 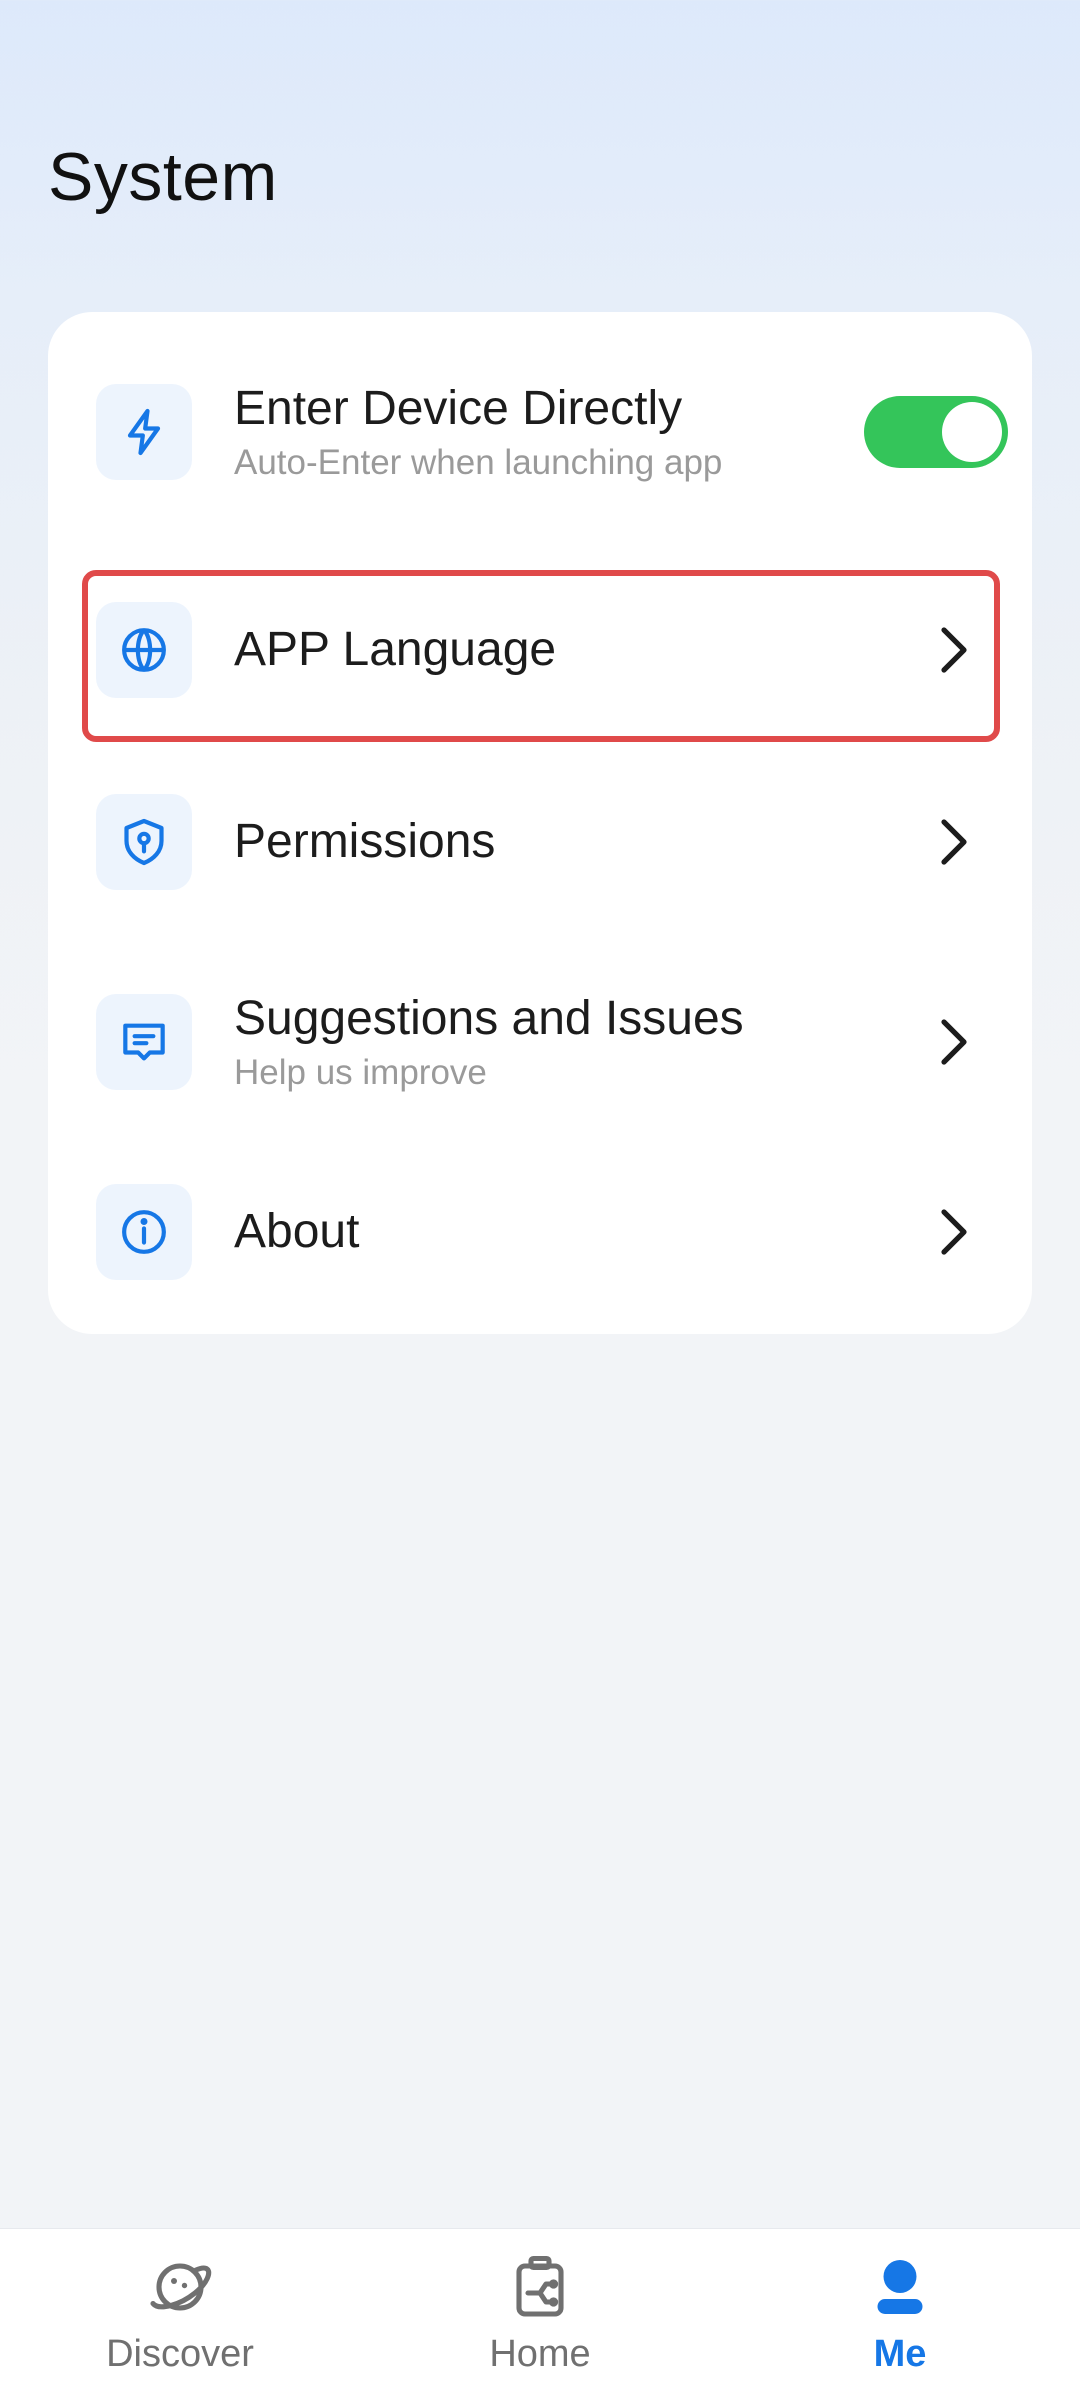 I want to click on app-language-label: APP Language, so click(x=395, y=649).